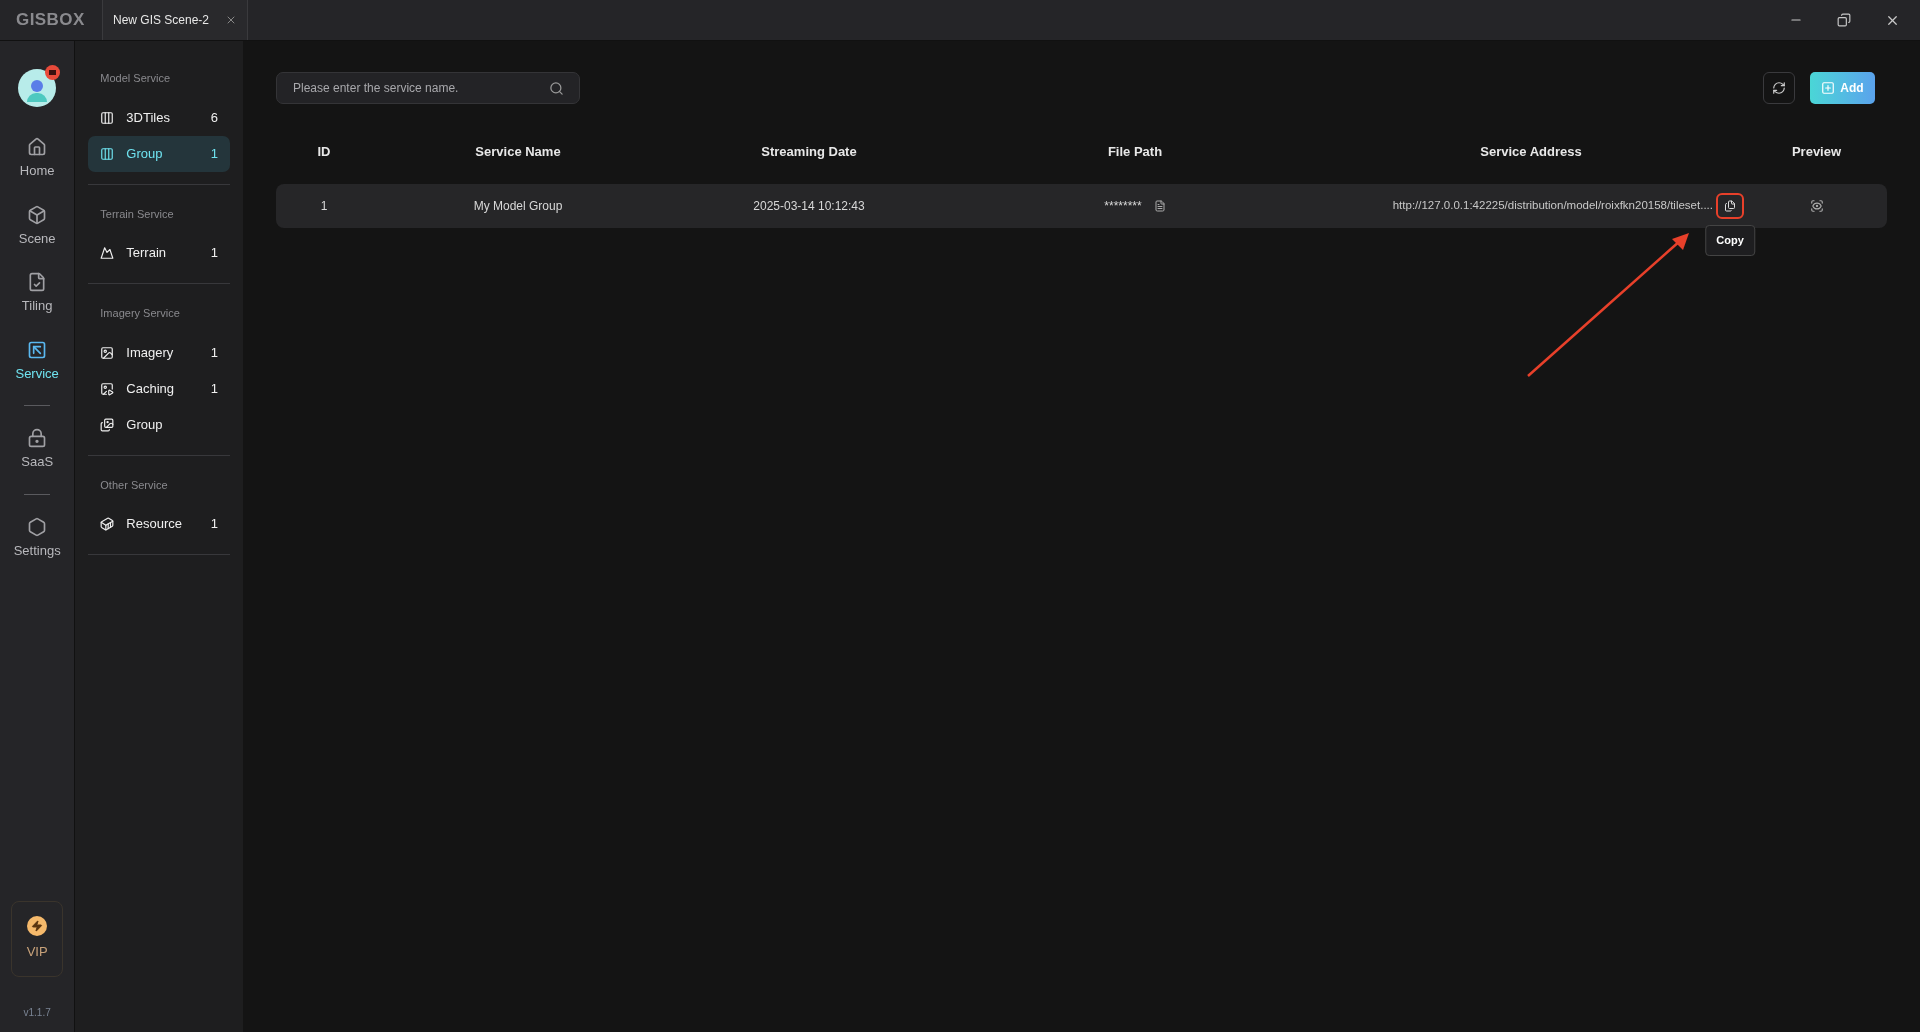  What do you see at coordinates (159, 352) in the screenshot?
I see `sidebar-item: Imagery 1` at bounding box center [159, 352].